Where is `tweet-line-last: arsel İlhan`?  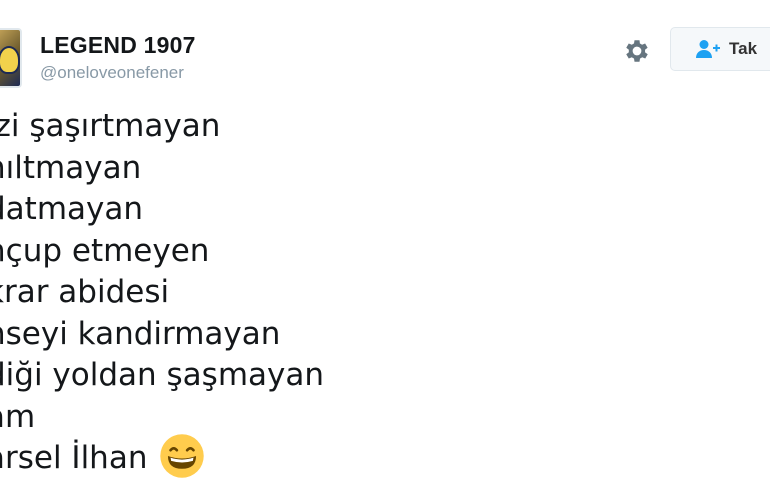 tweet-line-last: arsel İlhan is located at coordinates (162, 456).